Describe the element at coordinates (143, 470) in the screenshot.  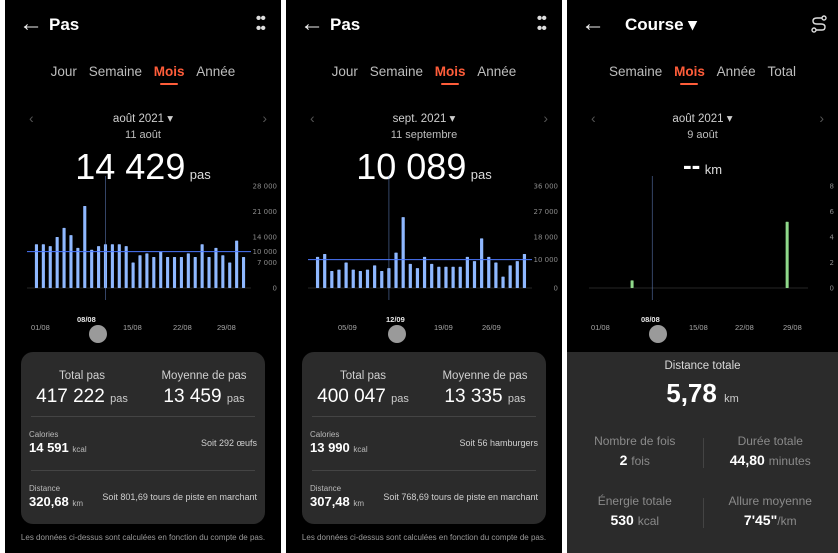
I see `divider` at that location.